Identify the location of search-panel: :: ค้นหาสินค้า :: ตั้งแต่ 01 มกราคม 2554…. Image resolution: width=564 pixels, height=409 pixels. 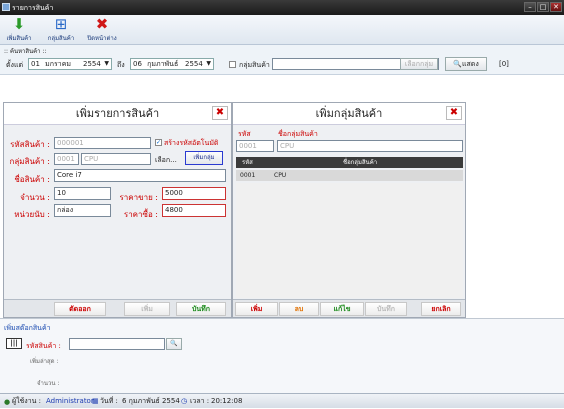
(282, 60).